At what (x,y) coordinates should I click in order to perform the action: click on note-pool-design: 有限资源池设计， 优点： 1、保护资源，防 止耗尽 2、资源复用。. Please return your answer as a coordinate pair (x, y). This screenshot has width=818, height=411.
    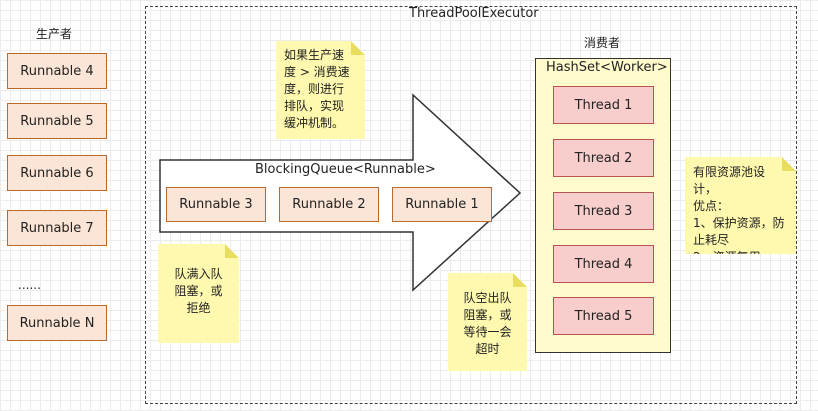
    Looking at the image, I should click on (740, 205).